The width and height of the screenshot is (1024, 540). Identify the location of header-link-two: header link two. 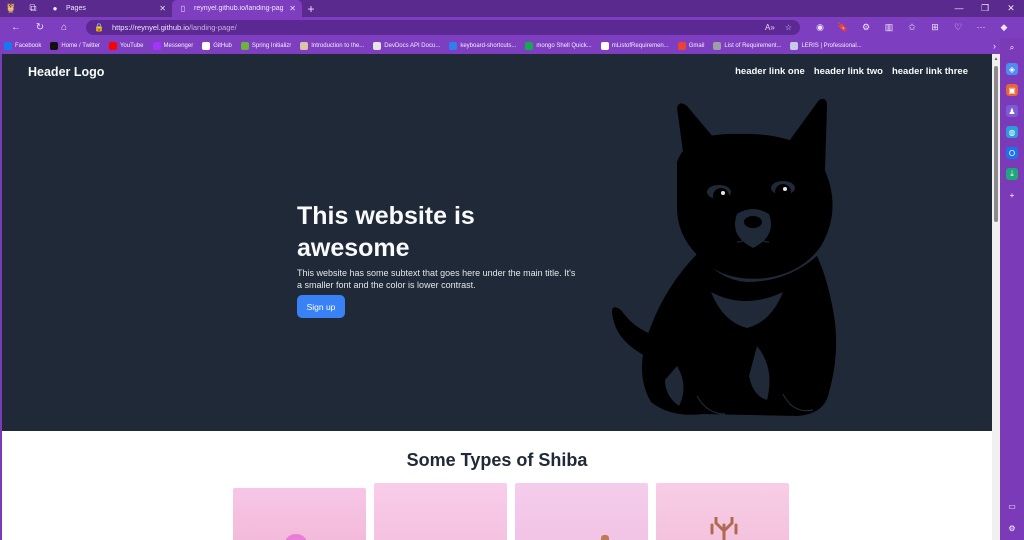
(848, 71).